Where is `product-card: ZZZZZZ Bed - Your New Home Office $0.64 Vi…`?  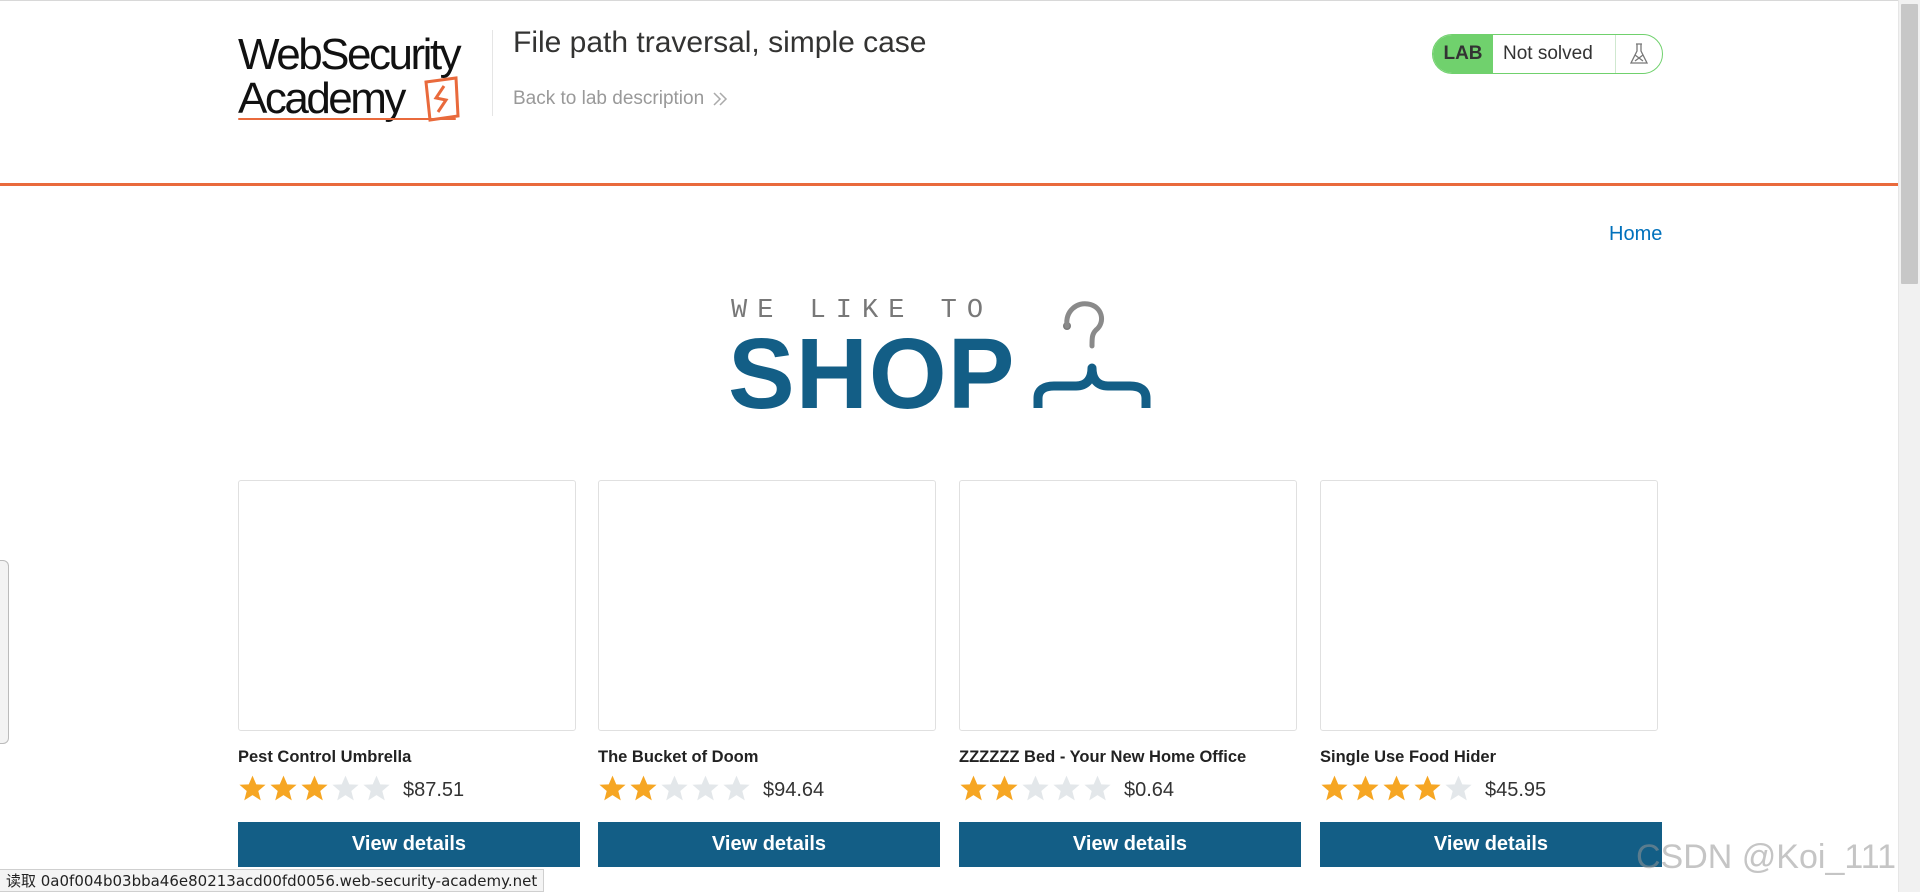 product-card: ZZZZZZ Bed - Your New Home Office $0.64 Vi… is located at coordinates (1130, 686).